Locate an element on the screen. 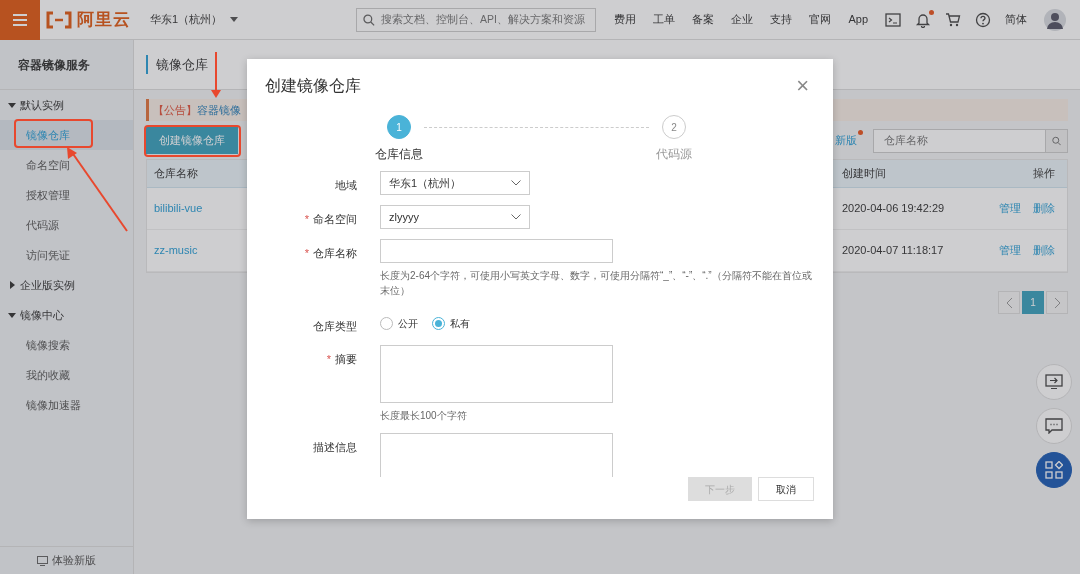 This screenshot has height=574, width=1080. sidebar-item: 我的收藏 is located at coordinates (66, 375).